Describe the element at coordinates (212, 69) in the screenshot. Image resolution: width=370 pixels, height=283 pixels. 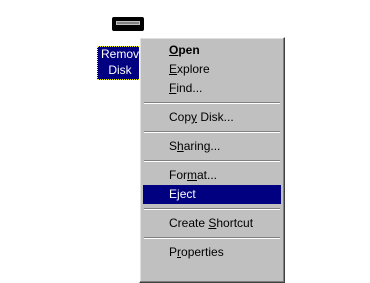
I see `menu-item-explore: Explore` at that location.